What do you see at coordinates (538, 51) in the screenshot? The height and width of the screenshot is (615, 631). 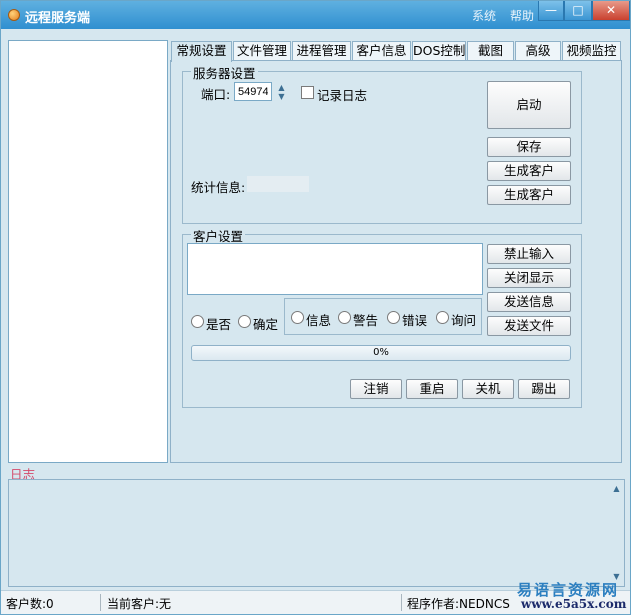 I see `tab-advanced: 高级` at bounding box center [538, 51].